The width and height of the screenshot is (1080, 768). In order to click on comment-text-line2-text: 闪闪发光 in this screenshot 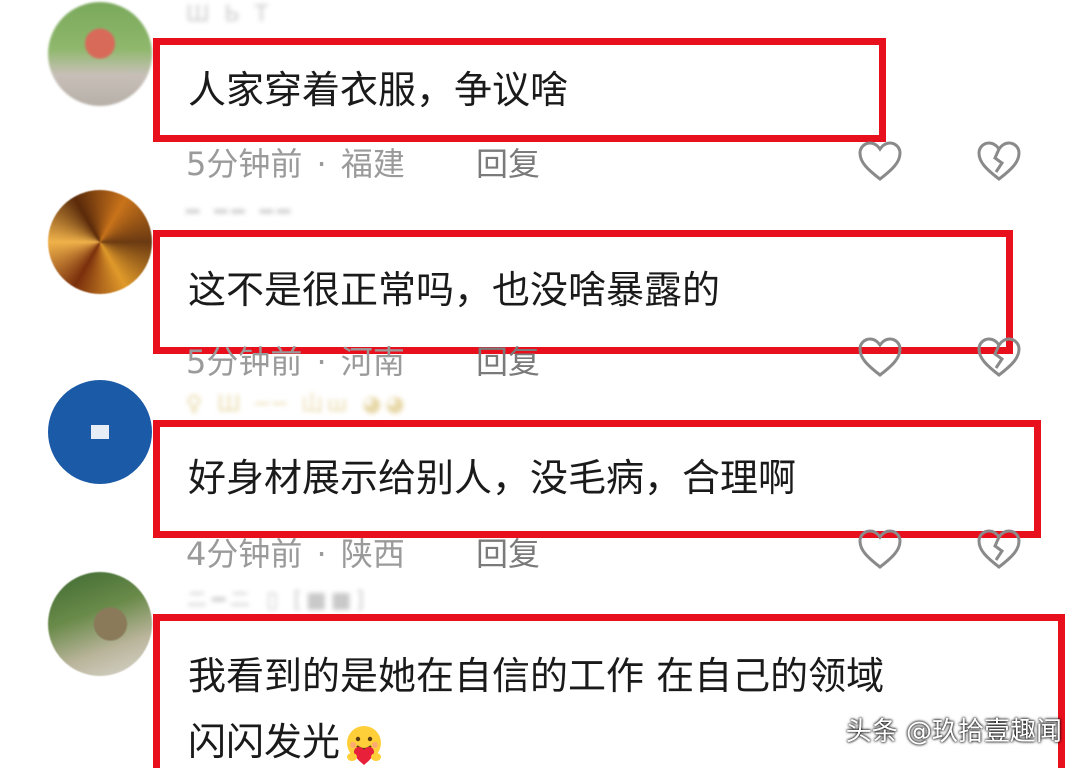, I will do `click(264, 742)`.